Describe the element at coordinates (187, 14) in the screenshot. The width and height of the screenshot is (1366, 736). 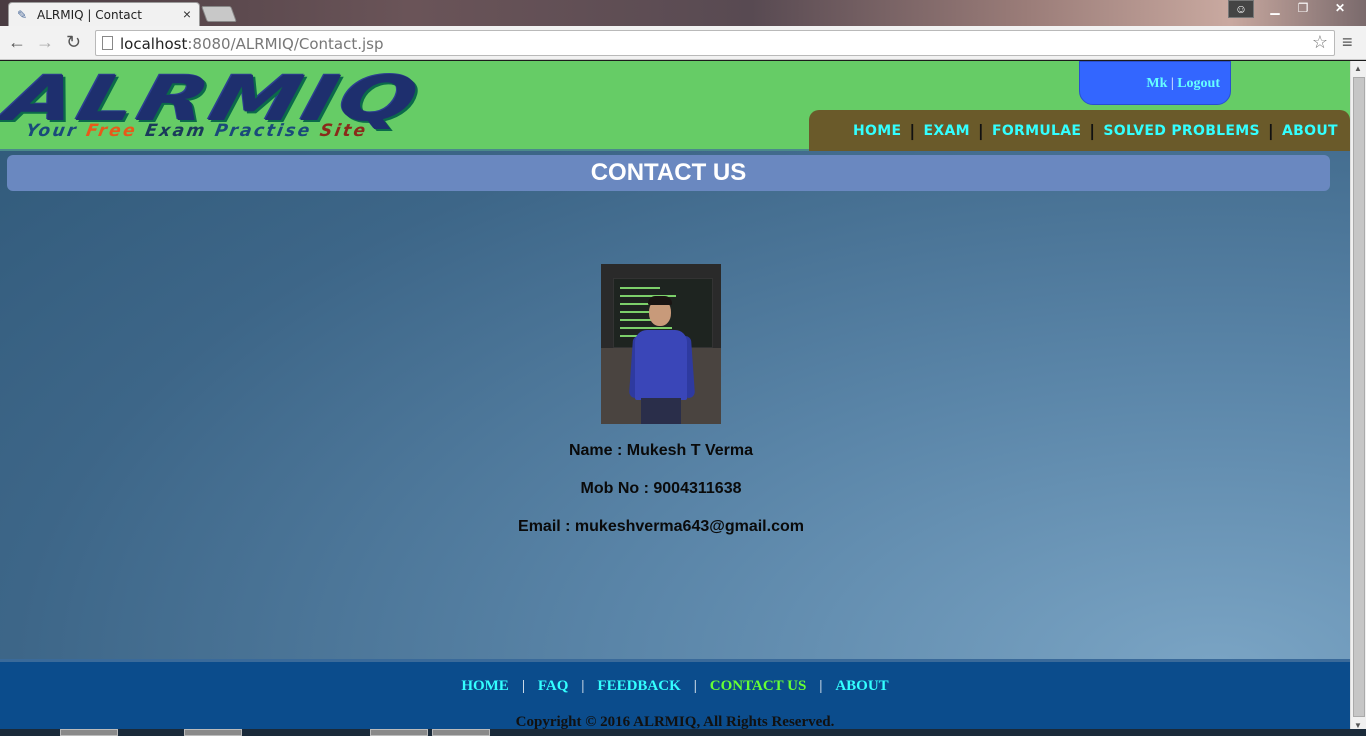
I see `tab-close-icon: ×` at that location.